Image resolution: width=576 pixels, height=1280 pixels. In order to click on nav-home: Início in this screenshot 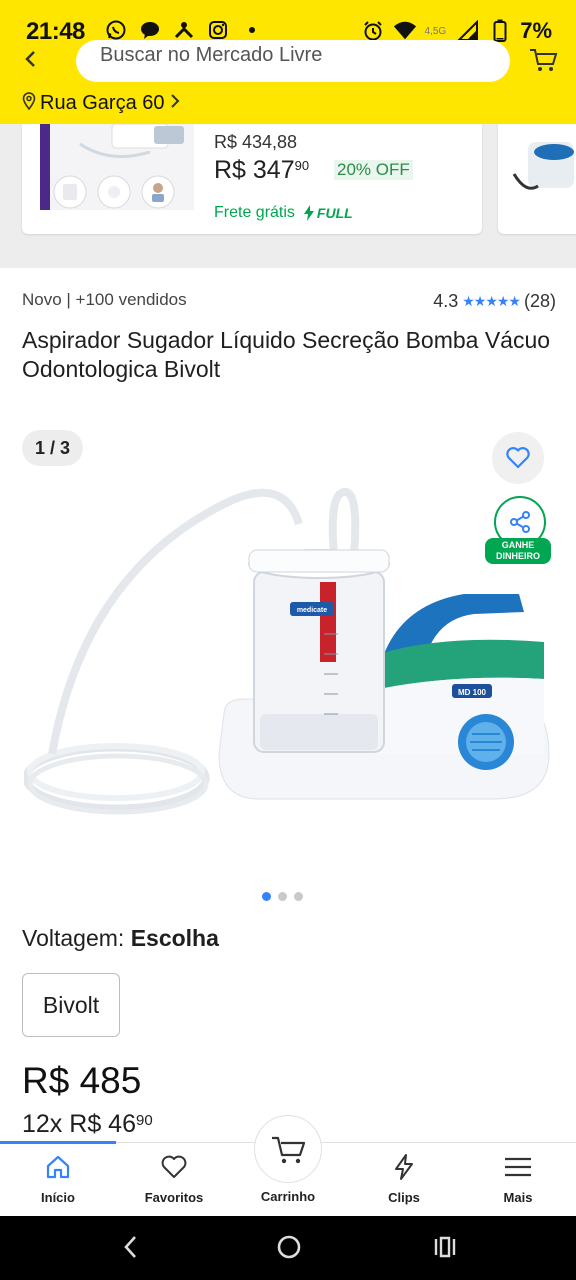, I will do `click(58, 1179)`.